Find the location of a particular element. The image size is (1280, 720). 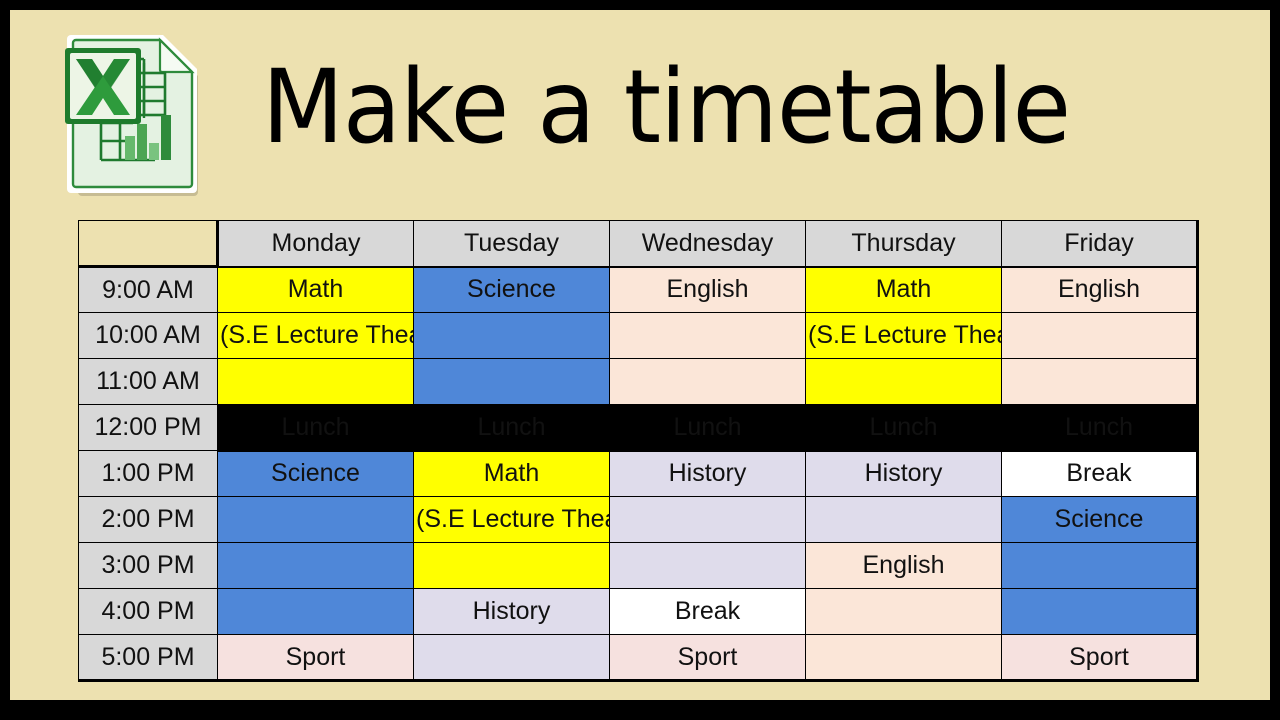

timetable-cell-tuesday-300pm is located at coordinates (511, 565).